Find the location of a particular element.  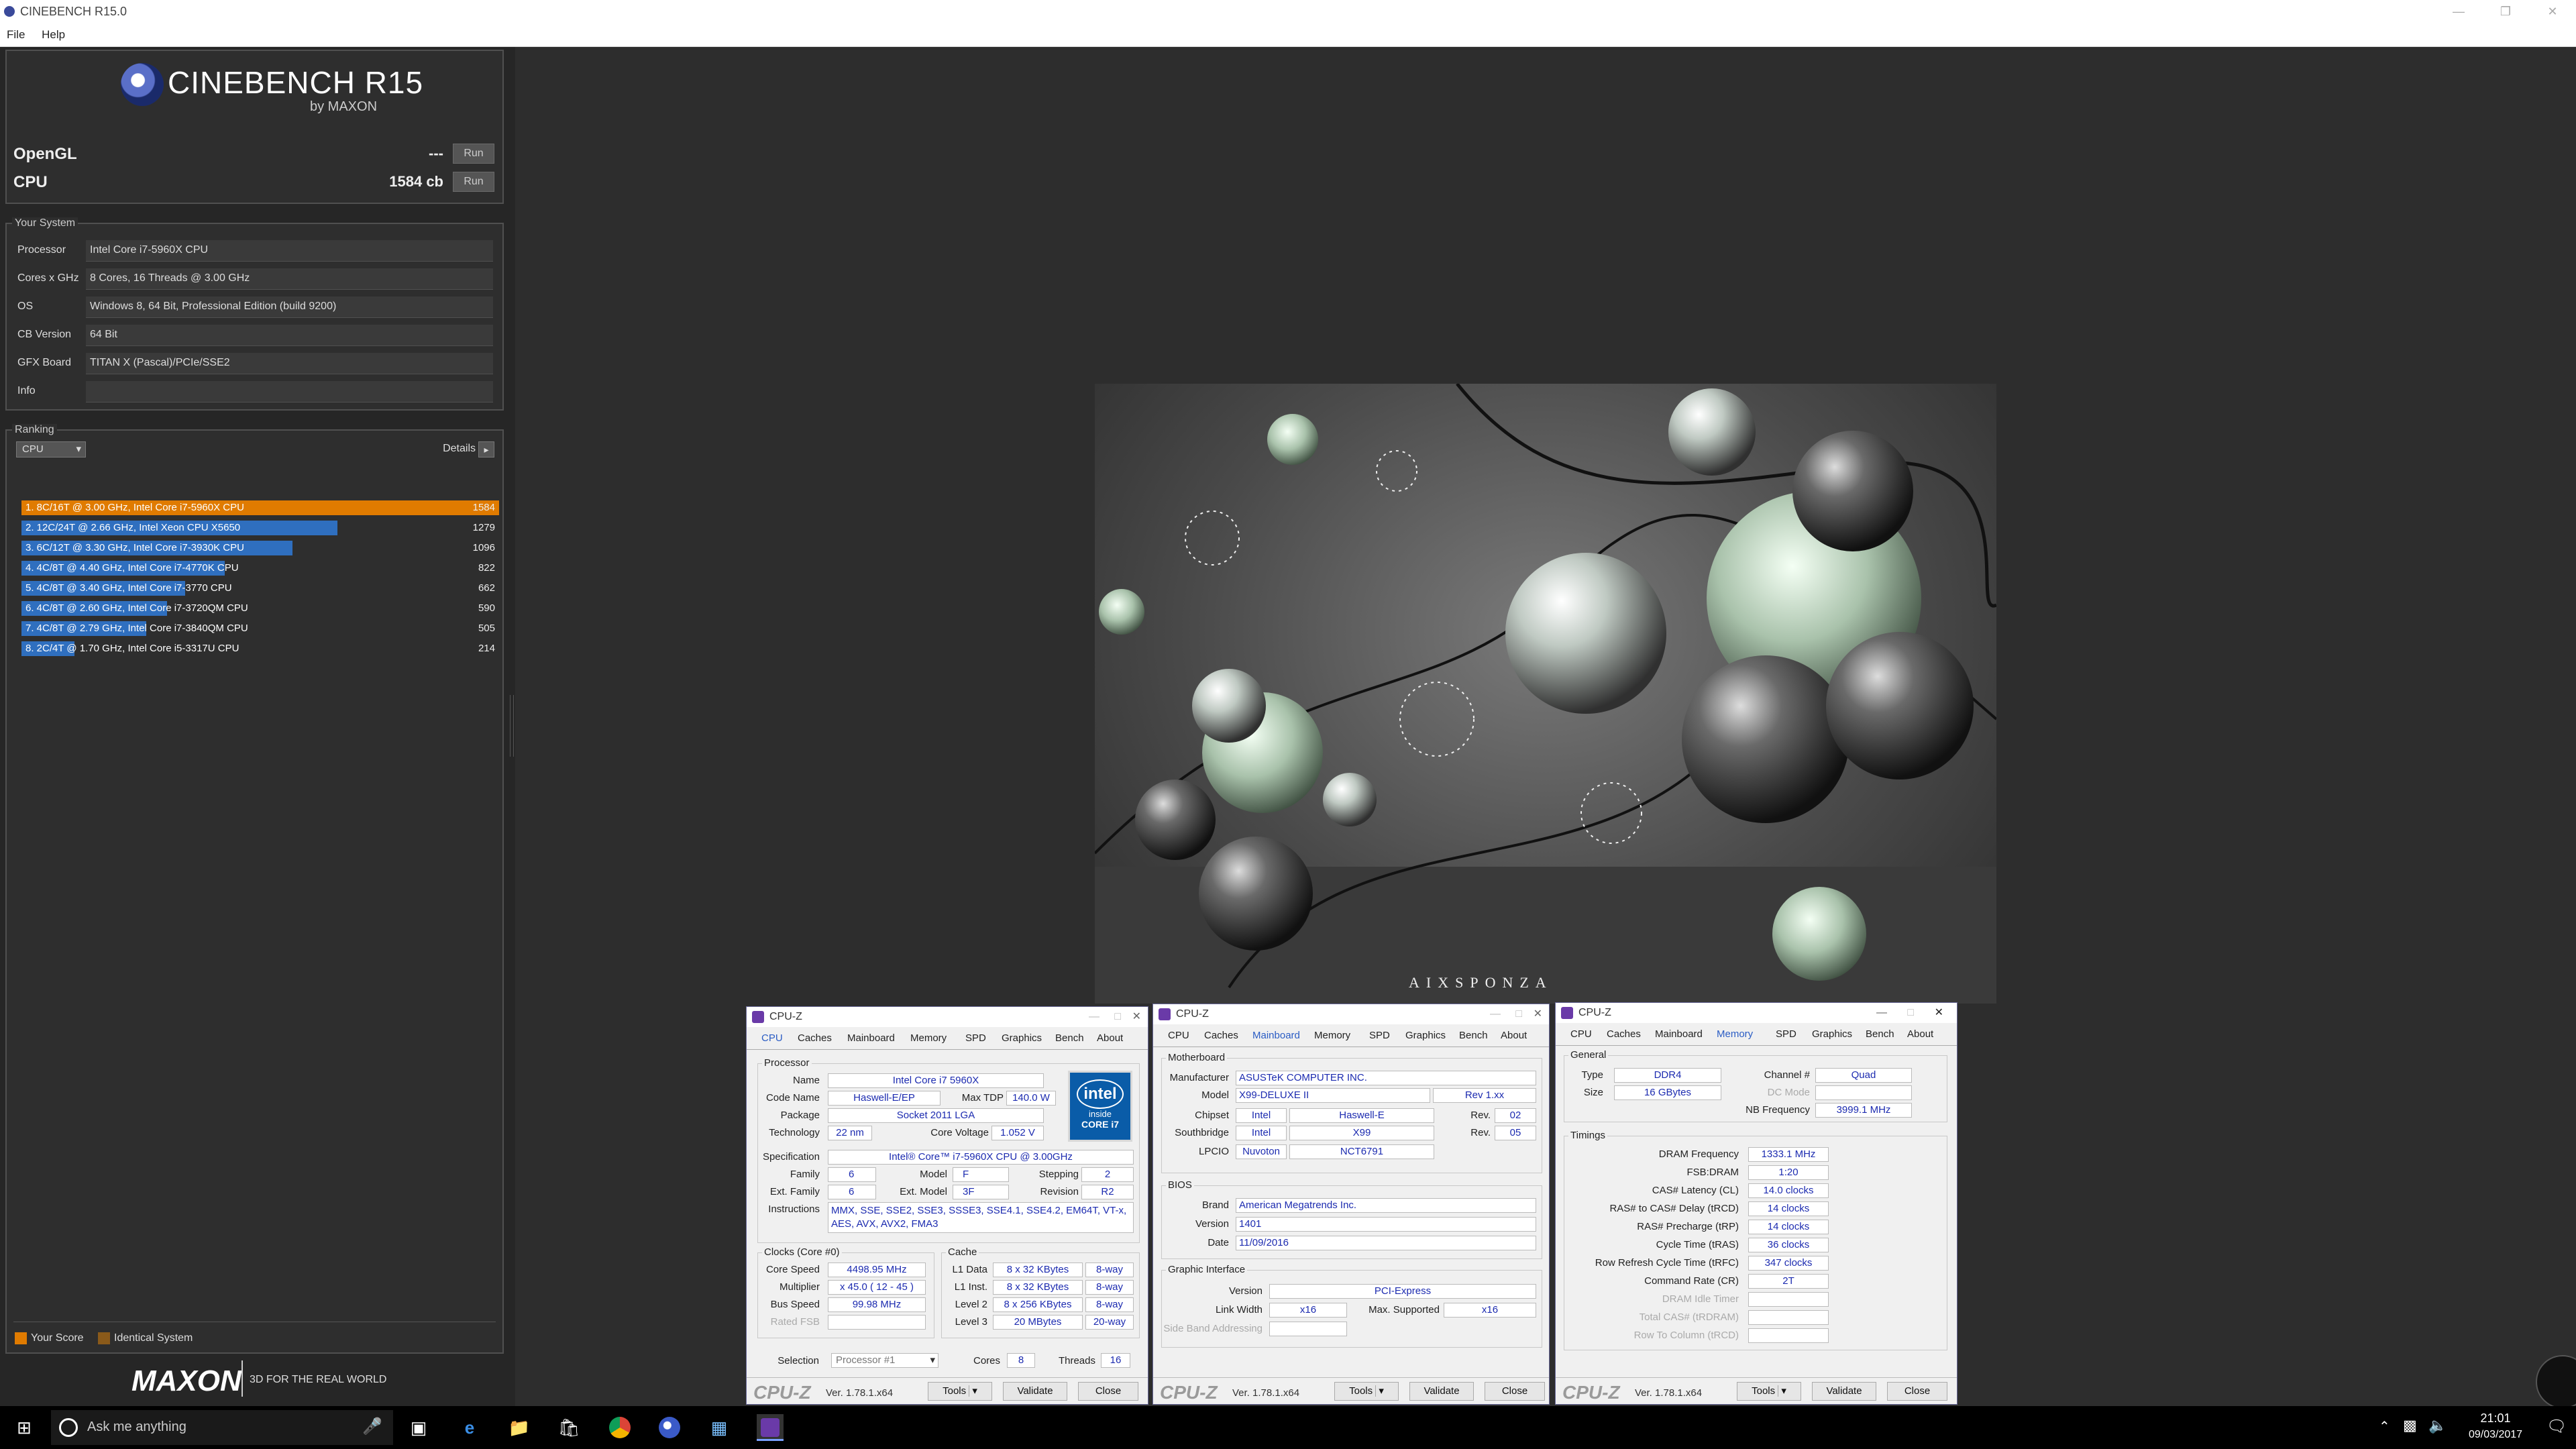

cpuz-icon is located at coordinates (770, 1427).